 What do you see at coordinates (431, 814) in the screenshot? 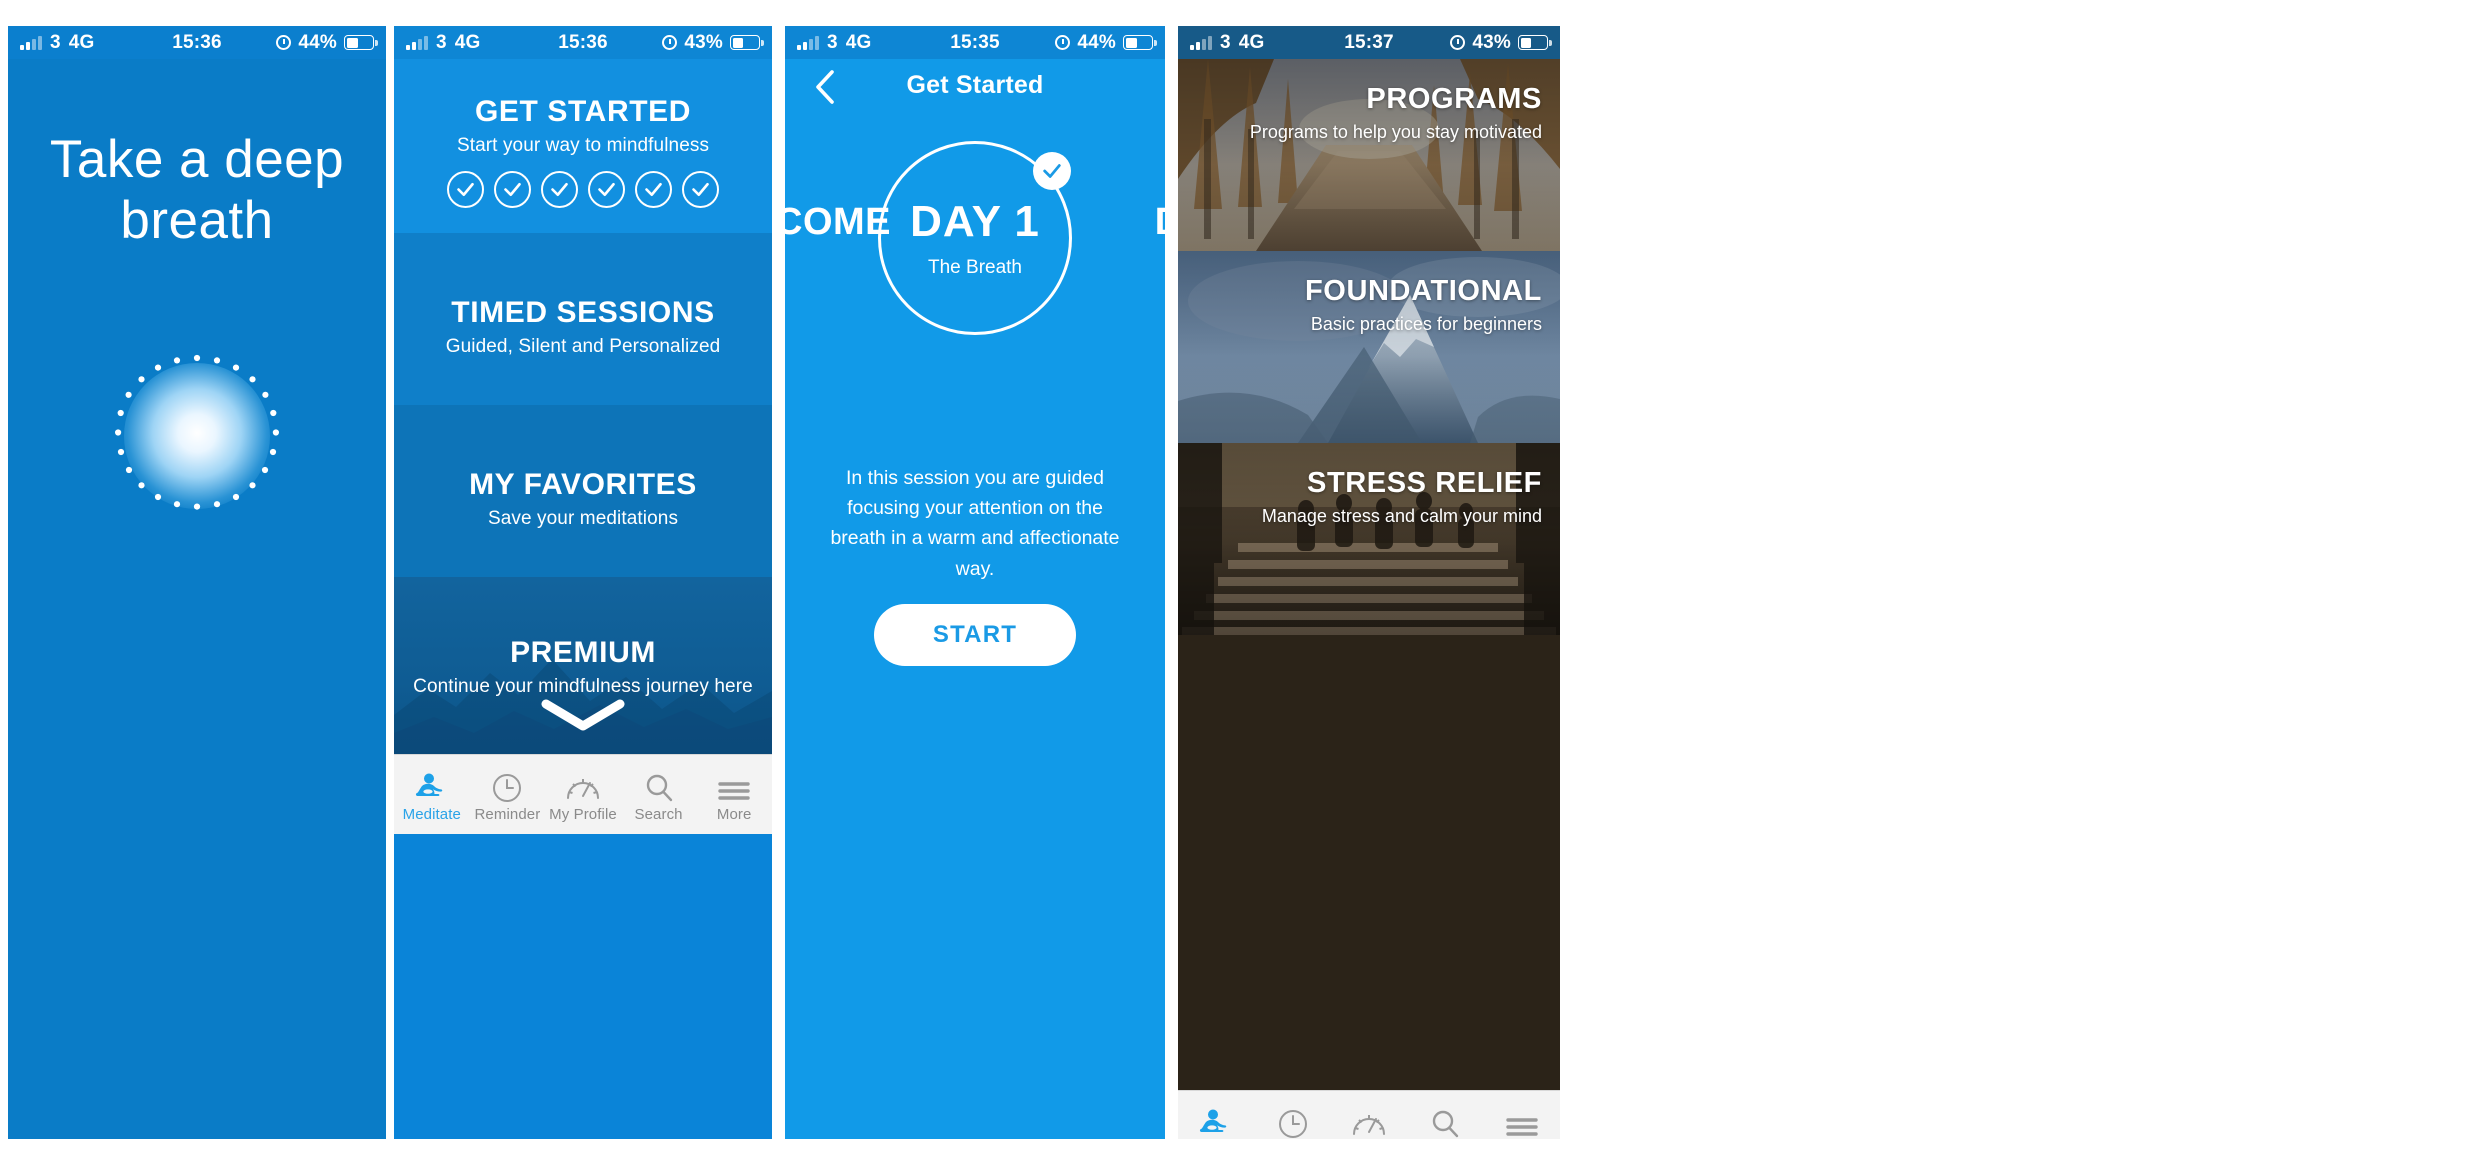
I see `tab-label: Meditate` at bounding box center [431, 814].